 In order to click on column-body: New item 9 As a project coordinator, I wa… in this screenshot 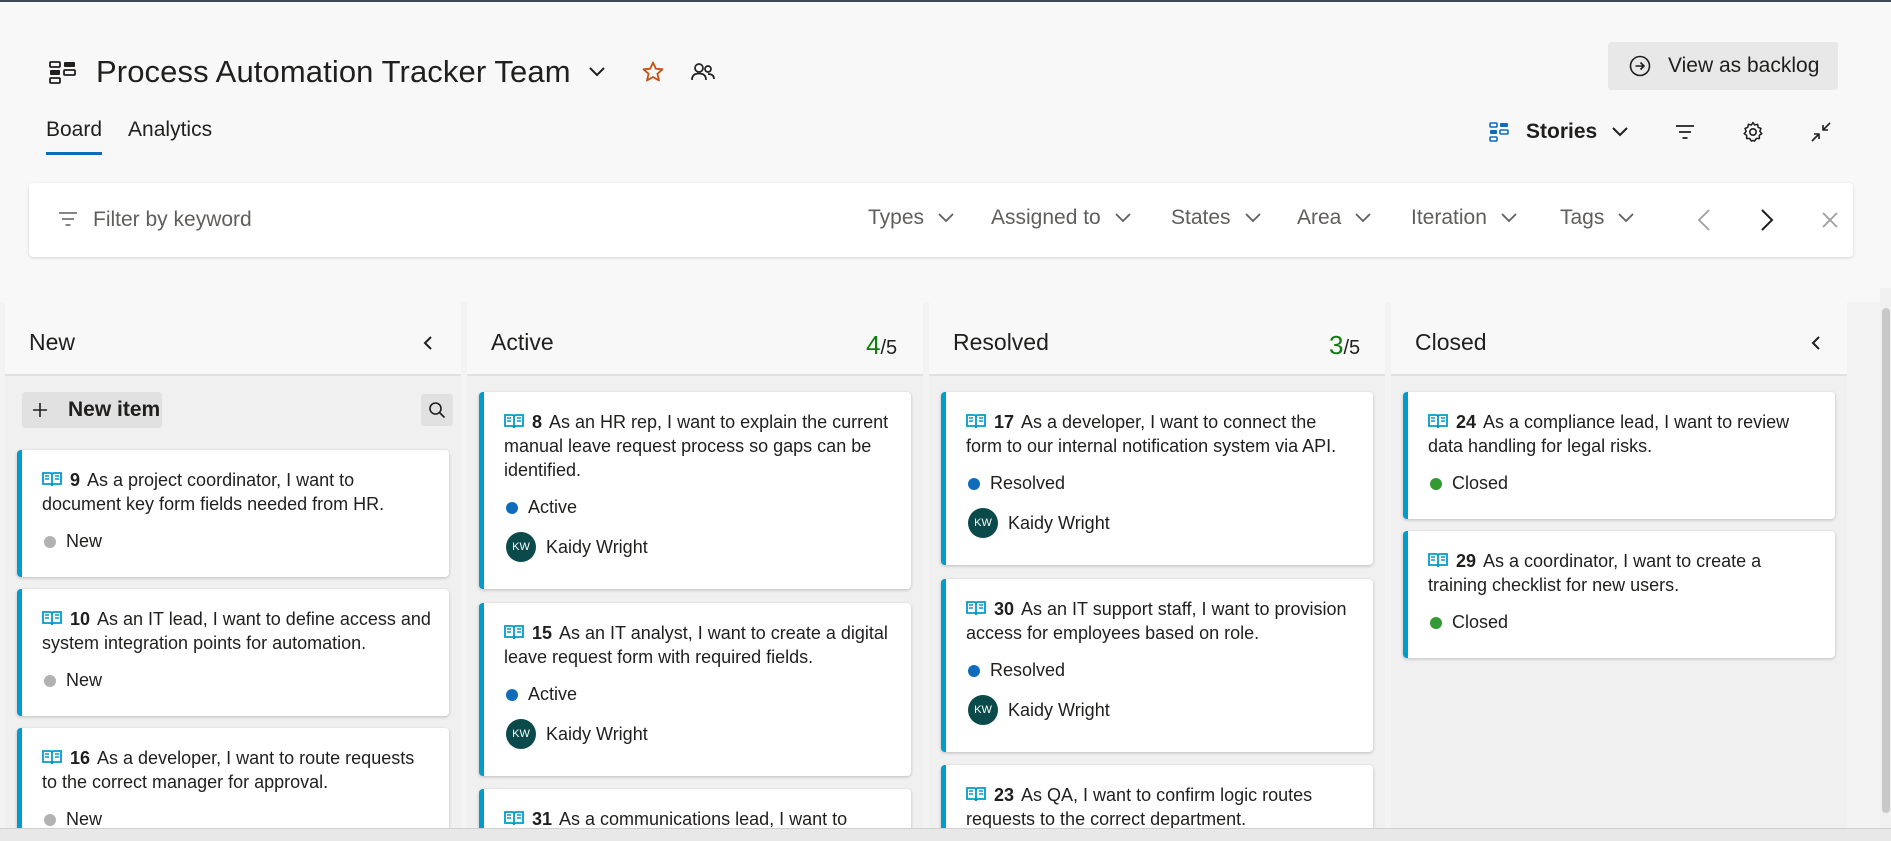, I will do `click(233, 609)`.